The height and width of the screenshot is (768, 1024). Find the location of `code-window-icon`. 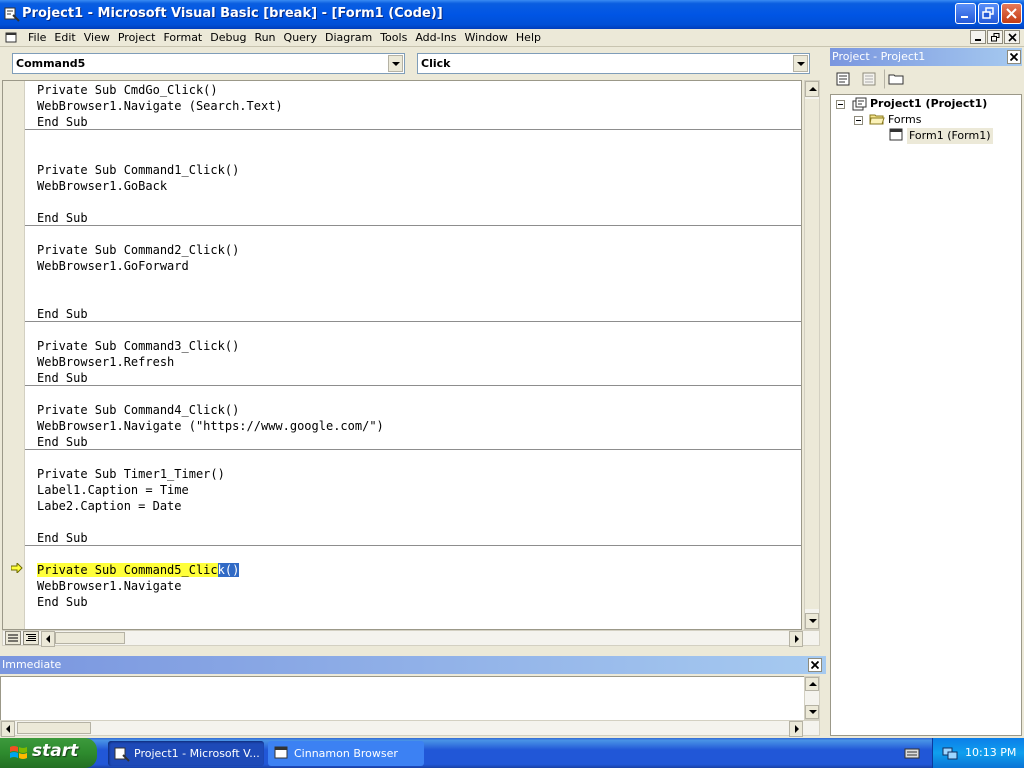

code-window-icon is located at coordinates (11, 38).